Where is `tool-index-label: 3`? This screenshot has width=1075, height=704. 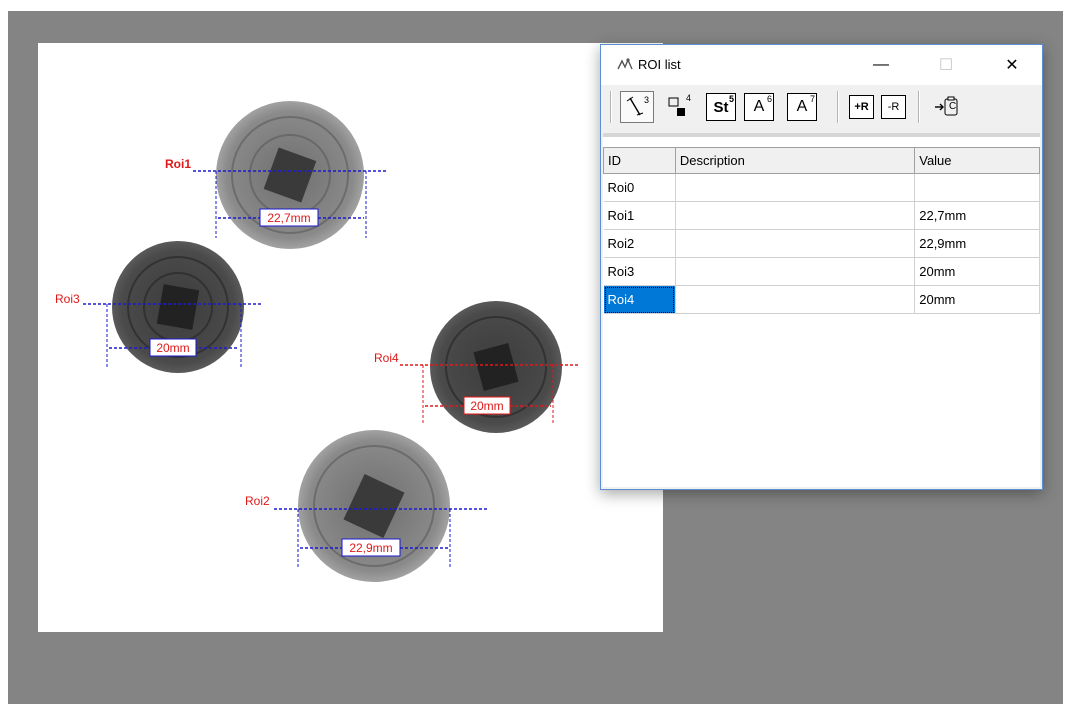
tool-index-label: 3 is located at coordinates (646, 100).